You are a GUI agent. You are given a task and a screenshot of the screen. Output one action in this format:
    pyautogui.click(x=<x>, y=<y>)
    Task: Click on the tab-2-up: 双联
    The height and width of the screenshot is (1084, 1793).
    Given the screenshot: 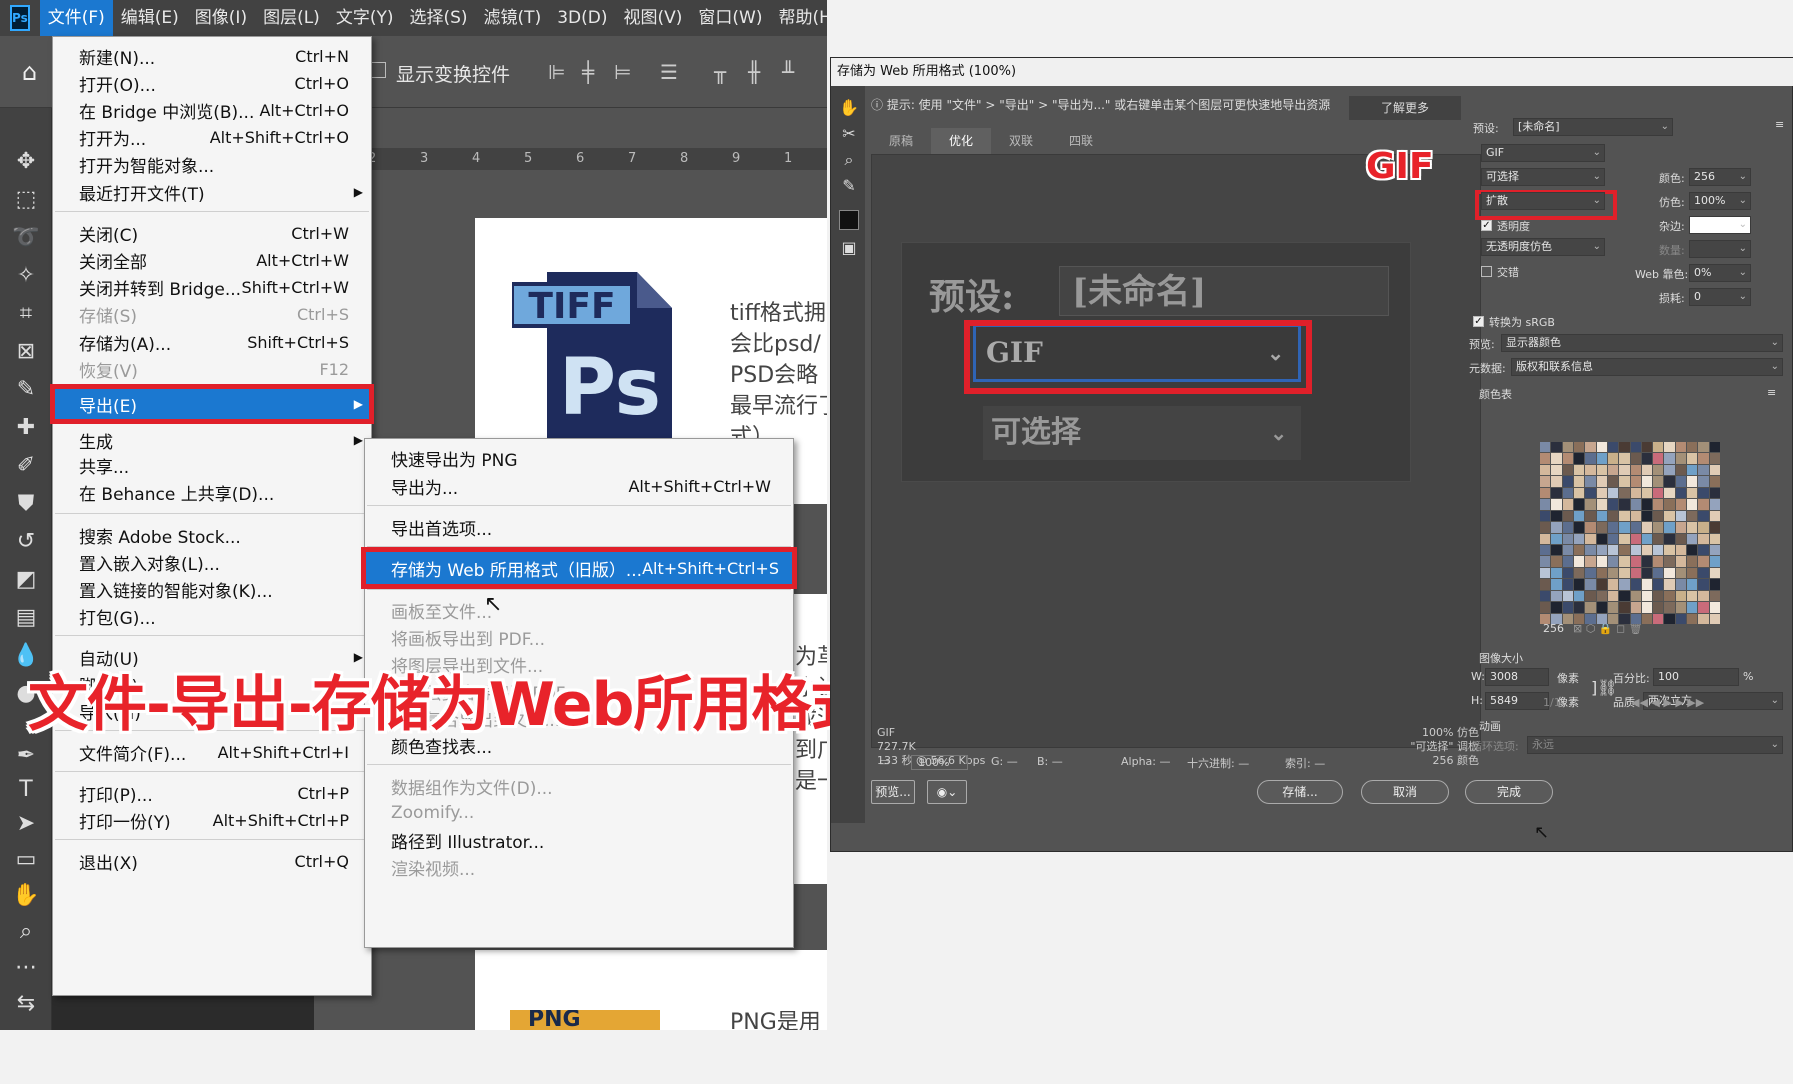 What is the action you would take?
    pyautogui.click(x=1021, y=141)
    